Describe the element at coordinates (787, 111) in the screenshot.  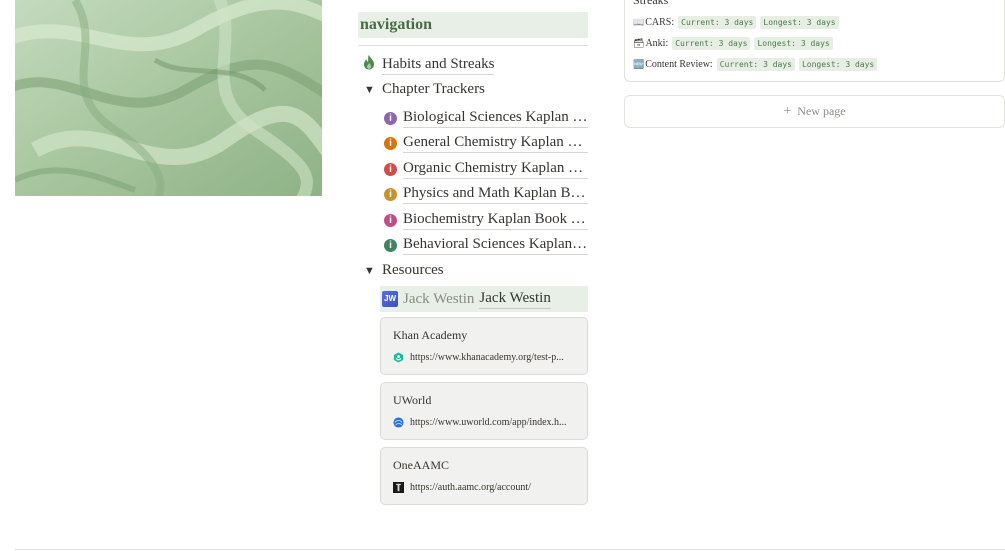
I see `plus-icon: +` at that location.